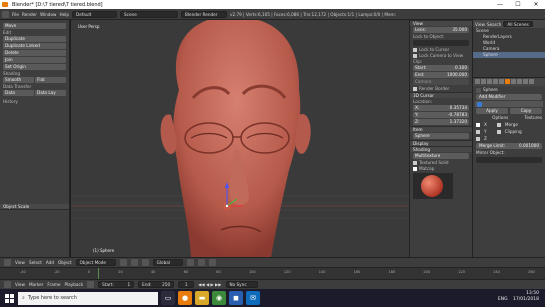 This screenshot has height=307, width=545. I want to click on manipulator-icon, so click(145, 262).